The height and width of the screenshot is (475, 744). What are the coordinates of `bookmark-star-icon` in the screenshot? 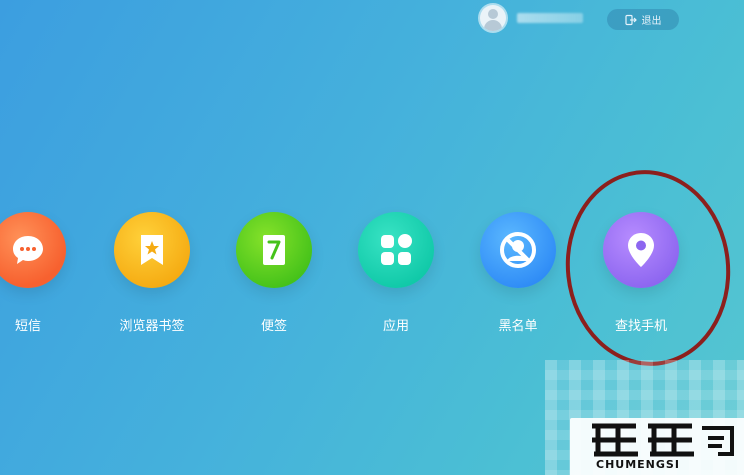 It's located at (152, 250).